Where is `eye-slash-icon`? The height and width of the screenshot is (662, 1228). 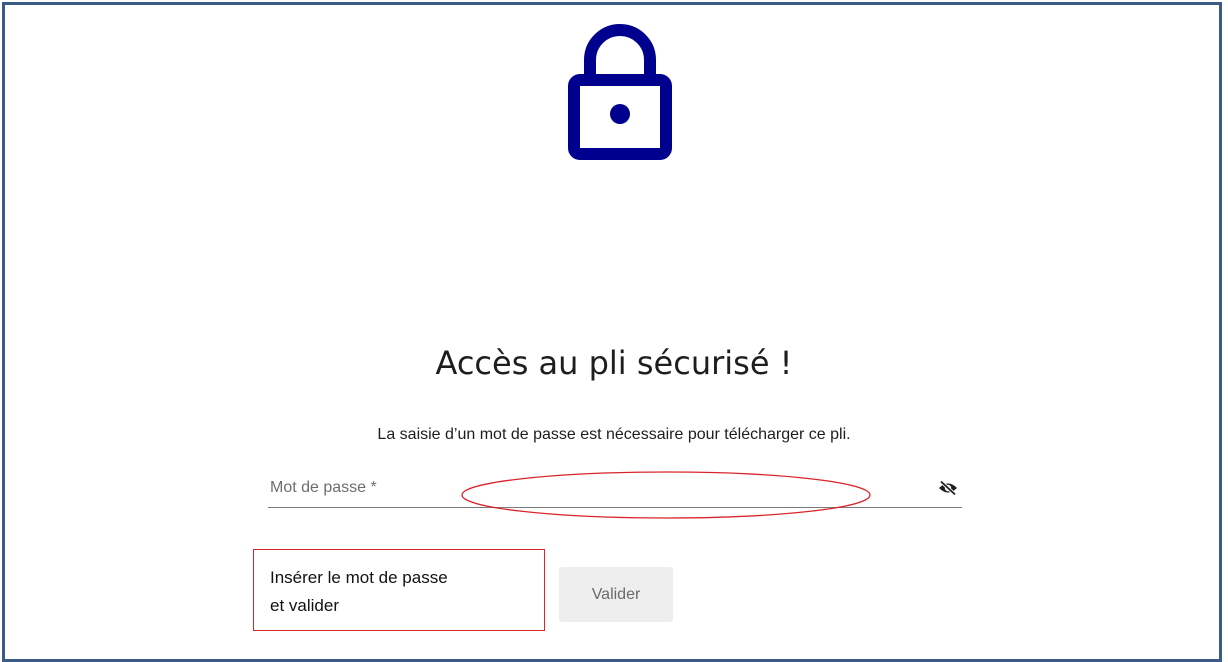
eye-slash-icon is located at coordinates (948, 488).